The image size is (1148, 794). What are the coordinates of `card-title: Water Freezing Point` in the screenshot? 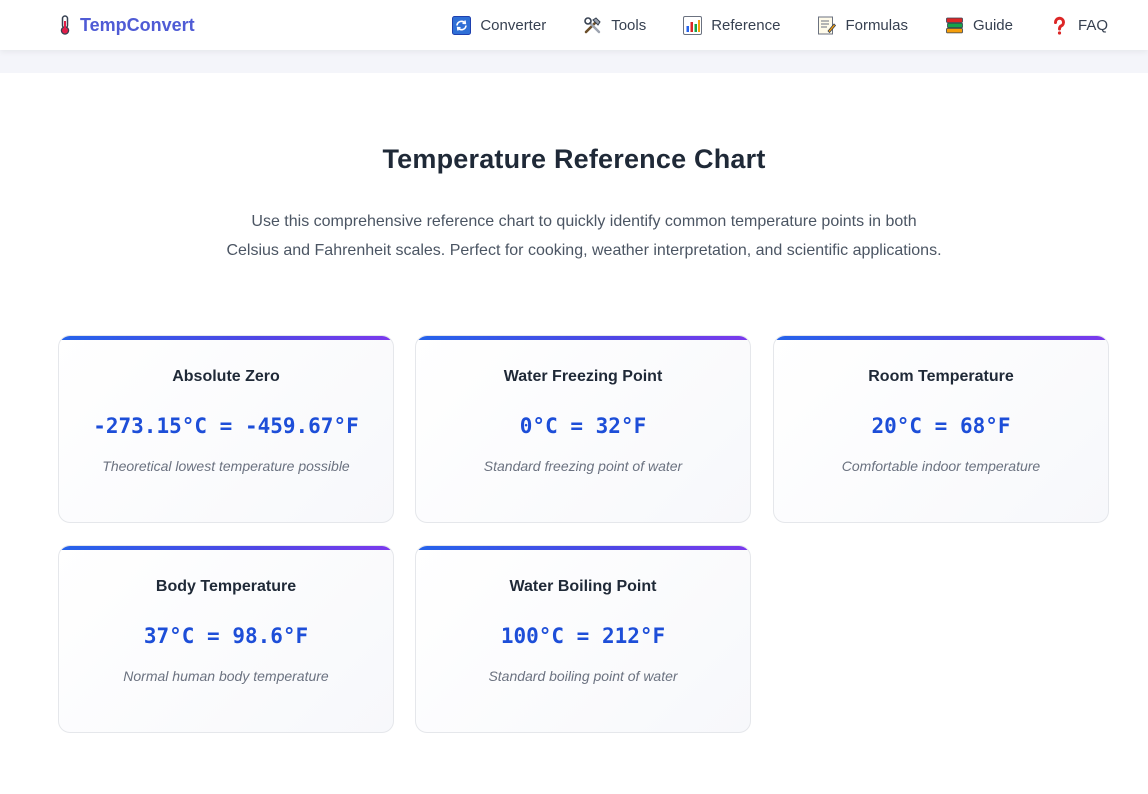 It's located at (583, 376).